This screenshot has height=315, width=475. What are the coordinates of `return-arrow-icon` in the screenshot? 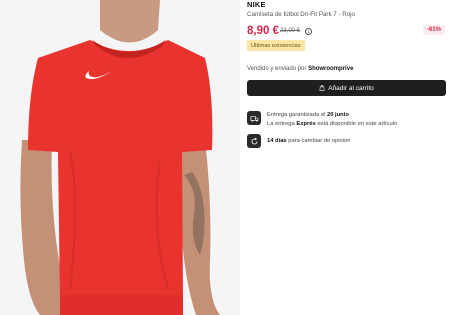 It's located at (254, 141).